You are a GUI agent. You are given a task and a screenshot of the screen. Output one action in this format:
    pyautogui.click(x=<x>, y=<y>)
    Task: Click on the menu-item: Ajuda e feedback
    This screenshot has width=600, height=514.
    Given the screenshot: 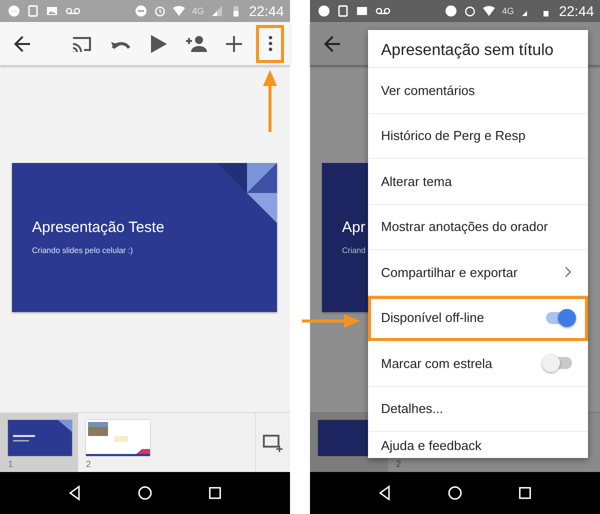 What is the action you would take?
    pyautogui.click(x=478, y=445)
    